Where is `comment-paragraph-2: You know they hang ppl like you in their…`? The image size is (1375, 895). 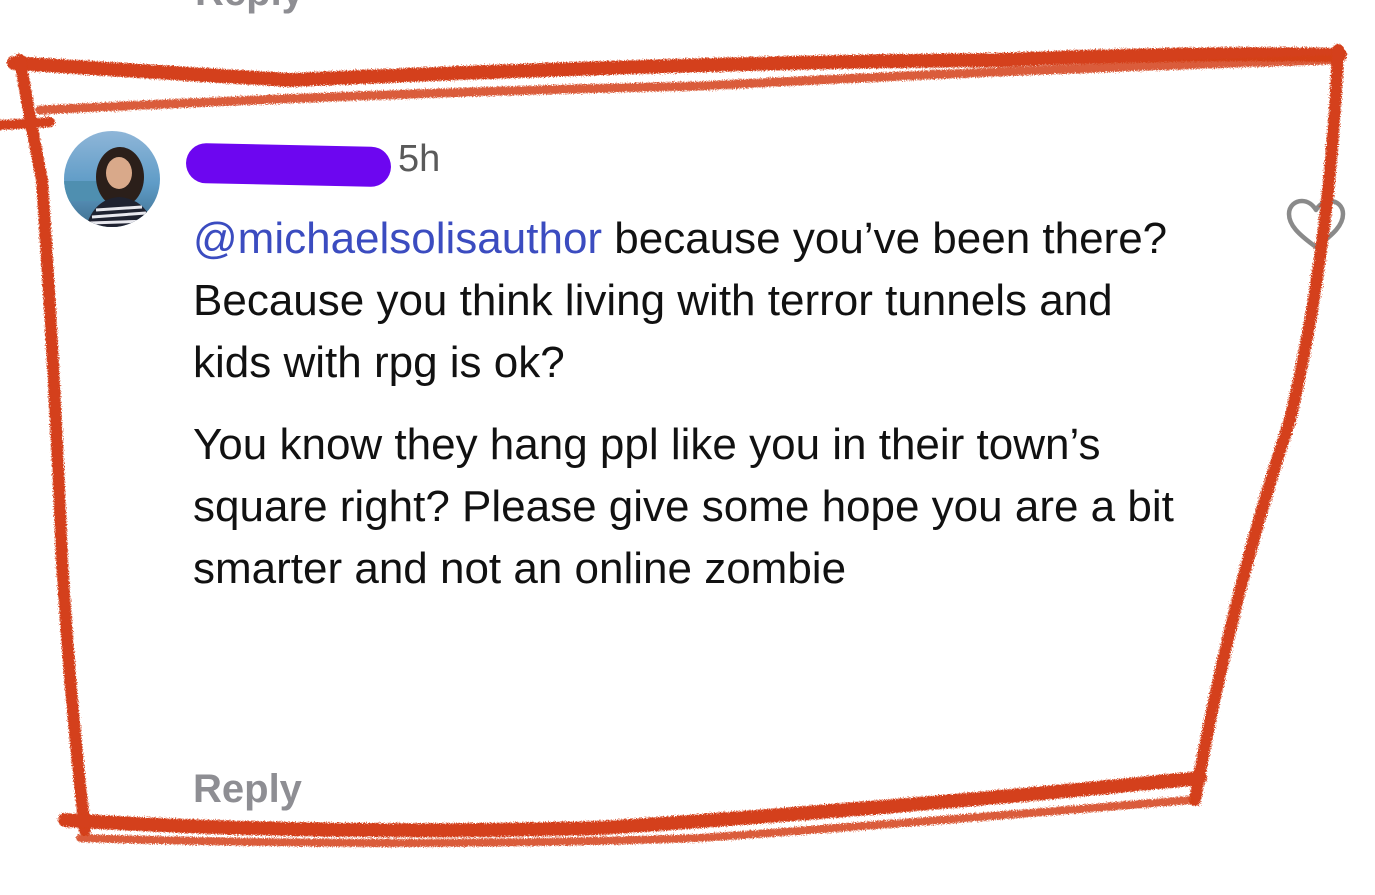
comment-paragraph-2: You know they hang ppl like you in their… is located at coordinates (683, 506).